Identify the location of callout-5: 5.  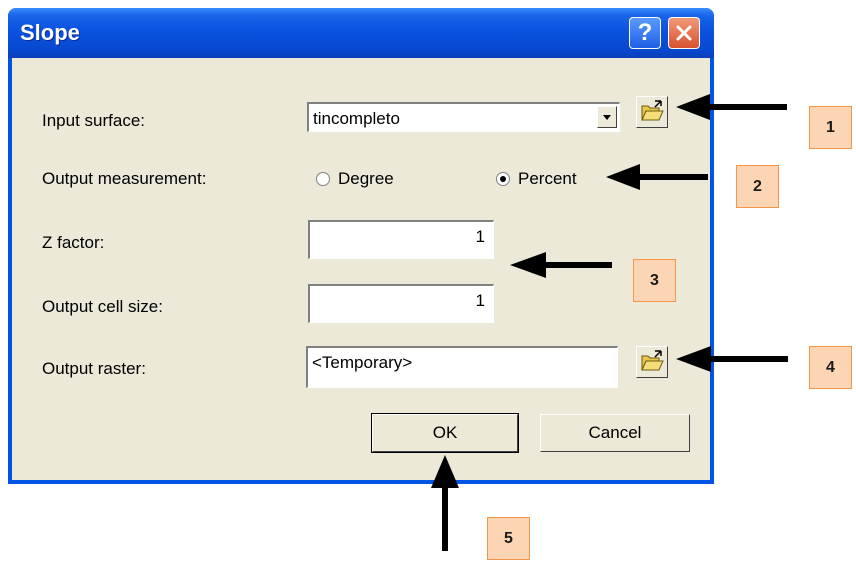
(508, 538).